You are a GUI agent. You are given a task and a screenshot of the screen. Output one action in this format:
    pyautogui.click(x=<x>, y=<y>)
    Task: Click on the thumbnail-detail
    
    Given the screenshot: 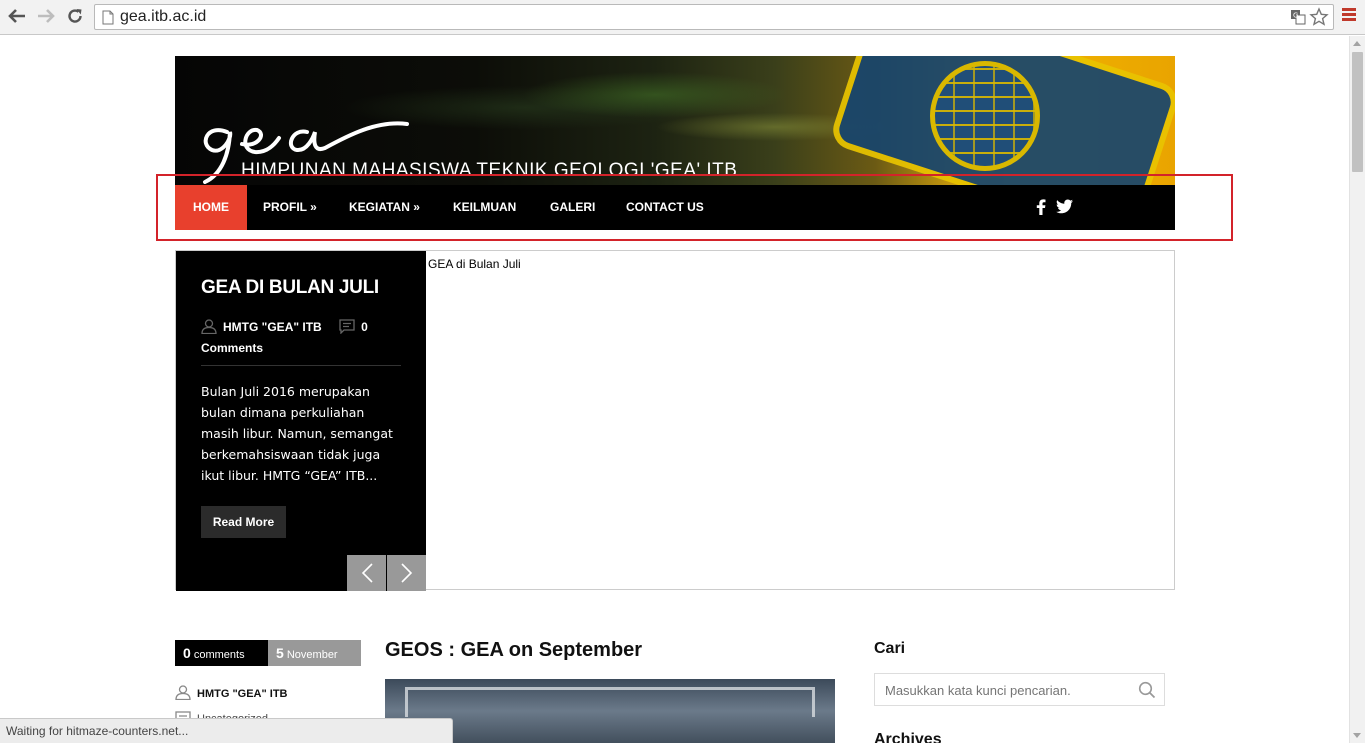 What is the action you would take?
    pyautogui.click(x=610, y=702)
    